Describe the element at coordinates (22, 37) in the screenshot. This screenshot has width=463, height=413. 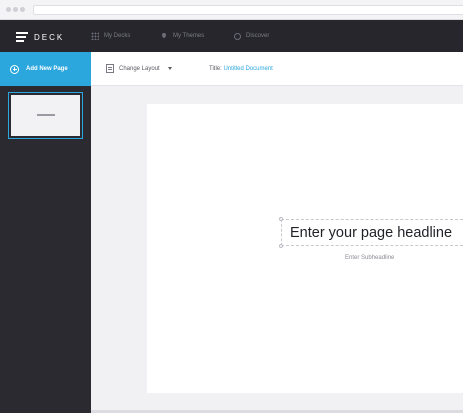
I see `menu-lines-icon` at that location.